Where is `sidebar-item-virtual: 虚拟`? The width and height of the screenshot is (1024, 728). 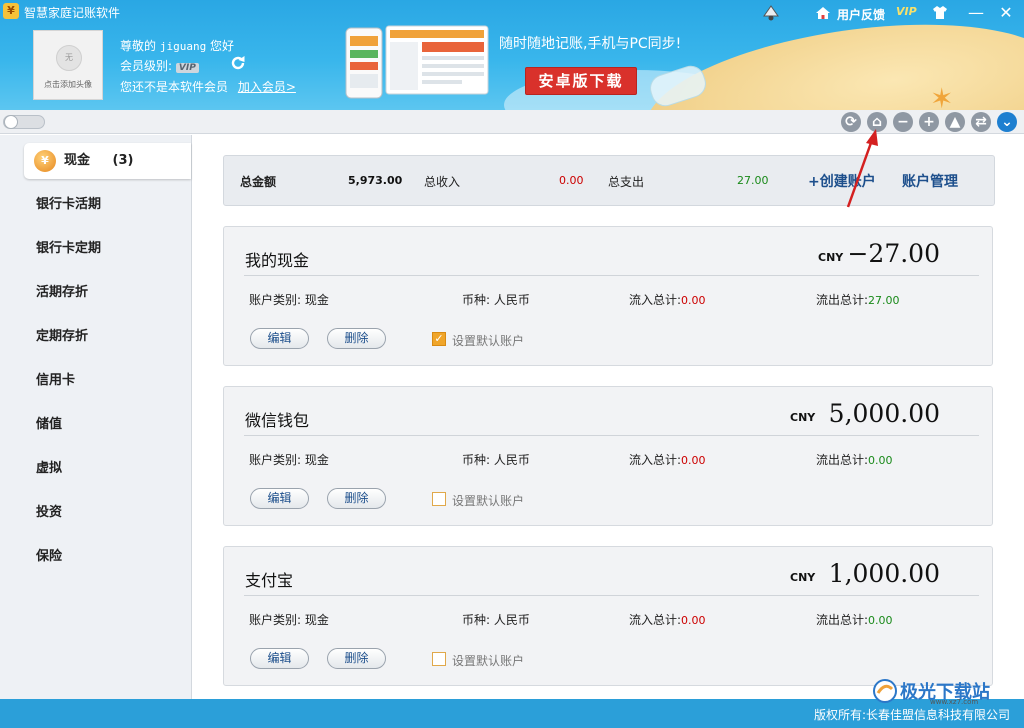
sidebar-item-virtual: 虚拟 is located at coordinates (95, 469).